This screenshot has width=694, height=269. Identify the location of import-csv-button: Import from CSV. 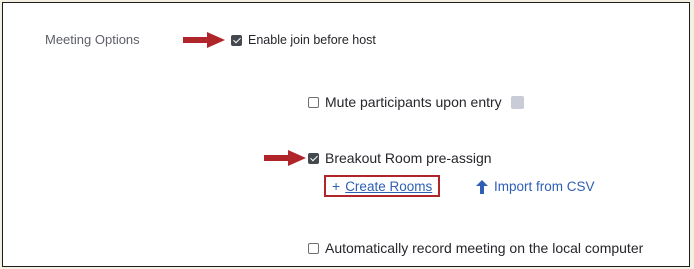
(535, 186).